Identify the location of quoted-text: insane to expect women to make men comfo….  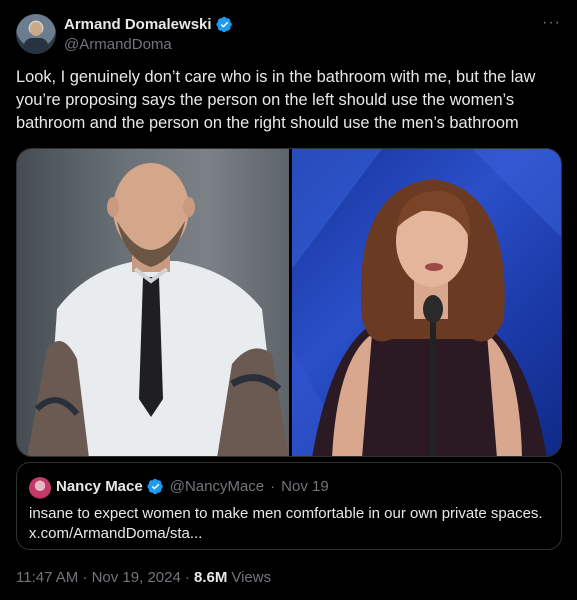
(291, 524).